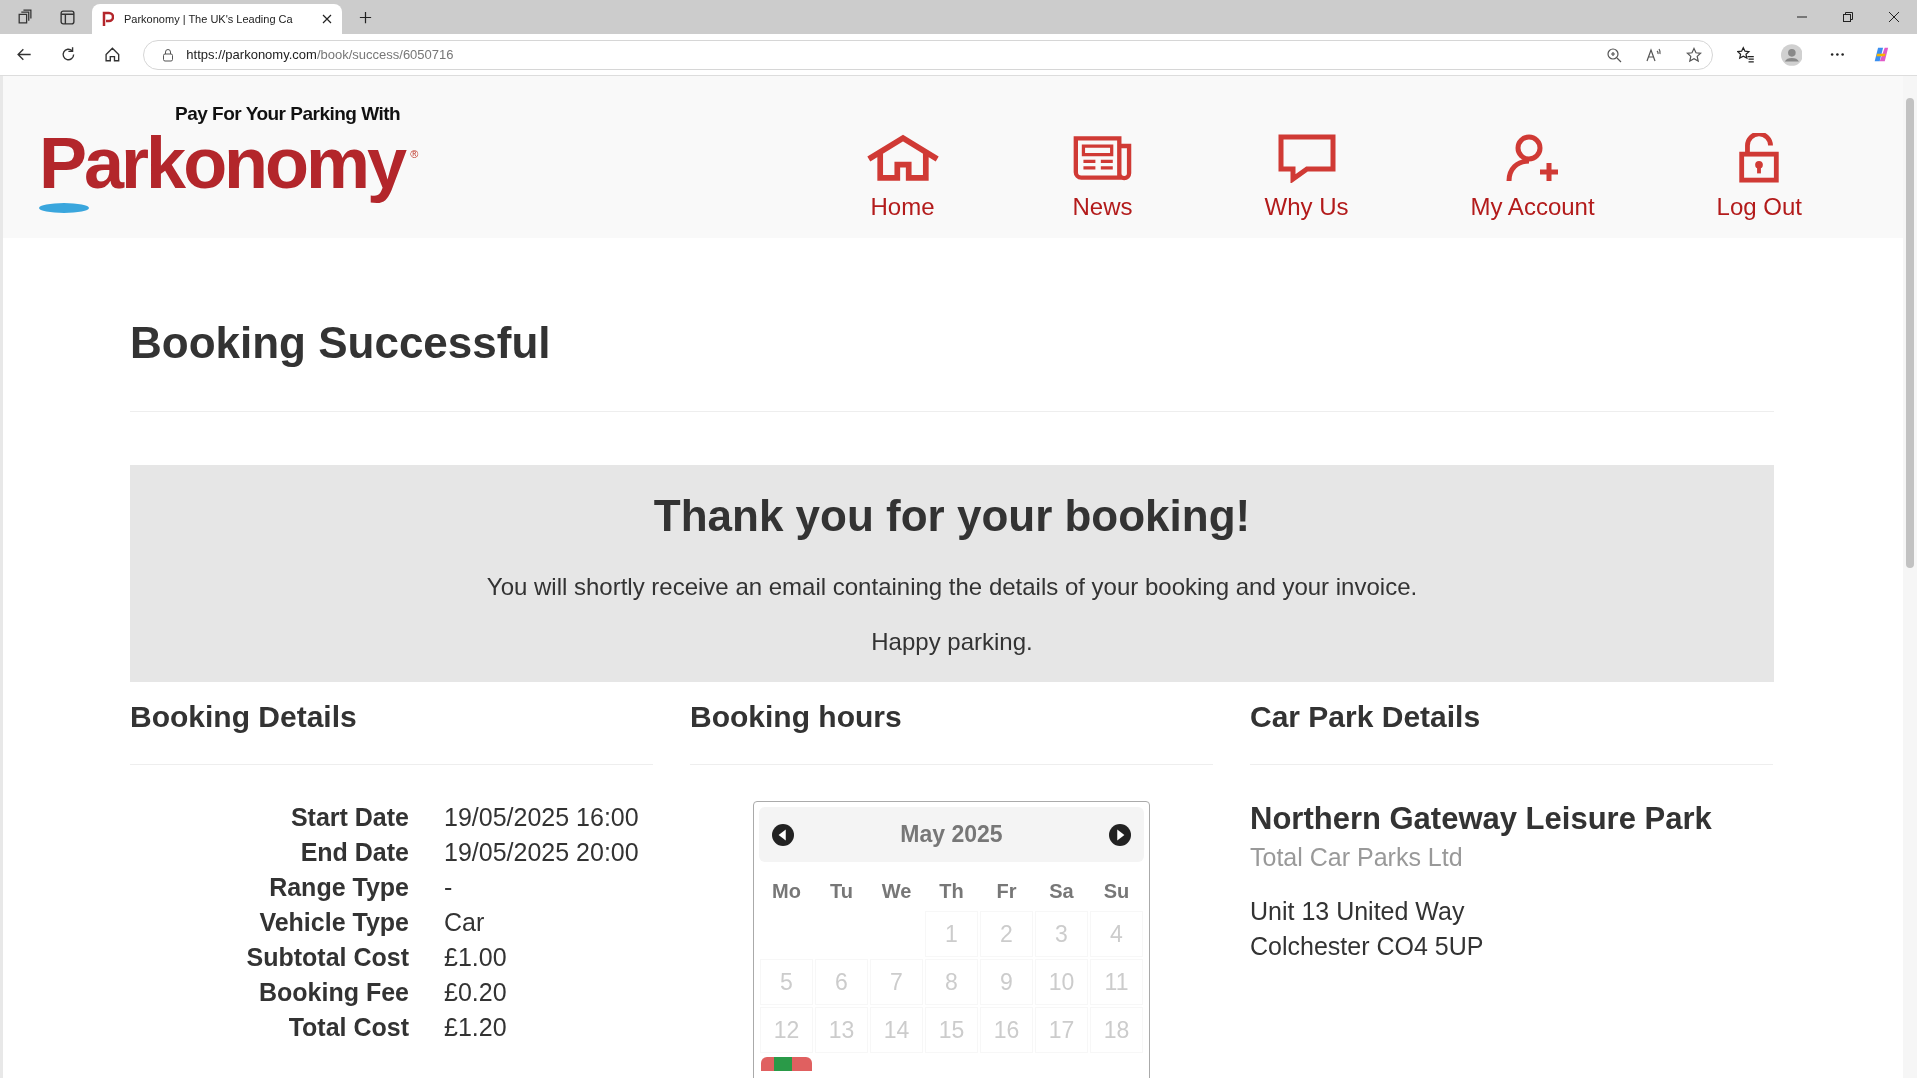  Describe the element at coordinates (1306, 177) in the screenshot. I see `nav-link: Why Us` at that location.